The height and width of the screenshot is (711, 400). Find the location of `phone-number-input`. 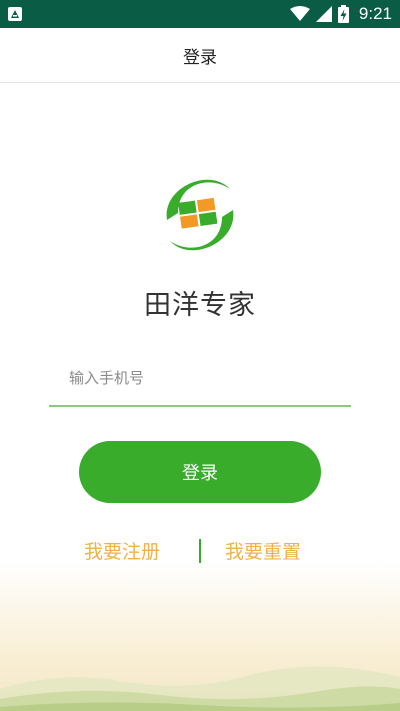

phone-number-input is located at coordinates (200, 379).